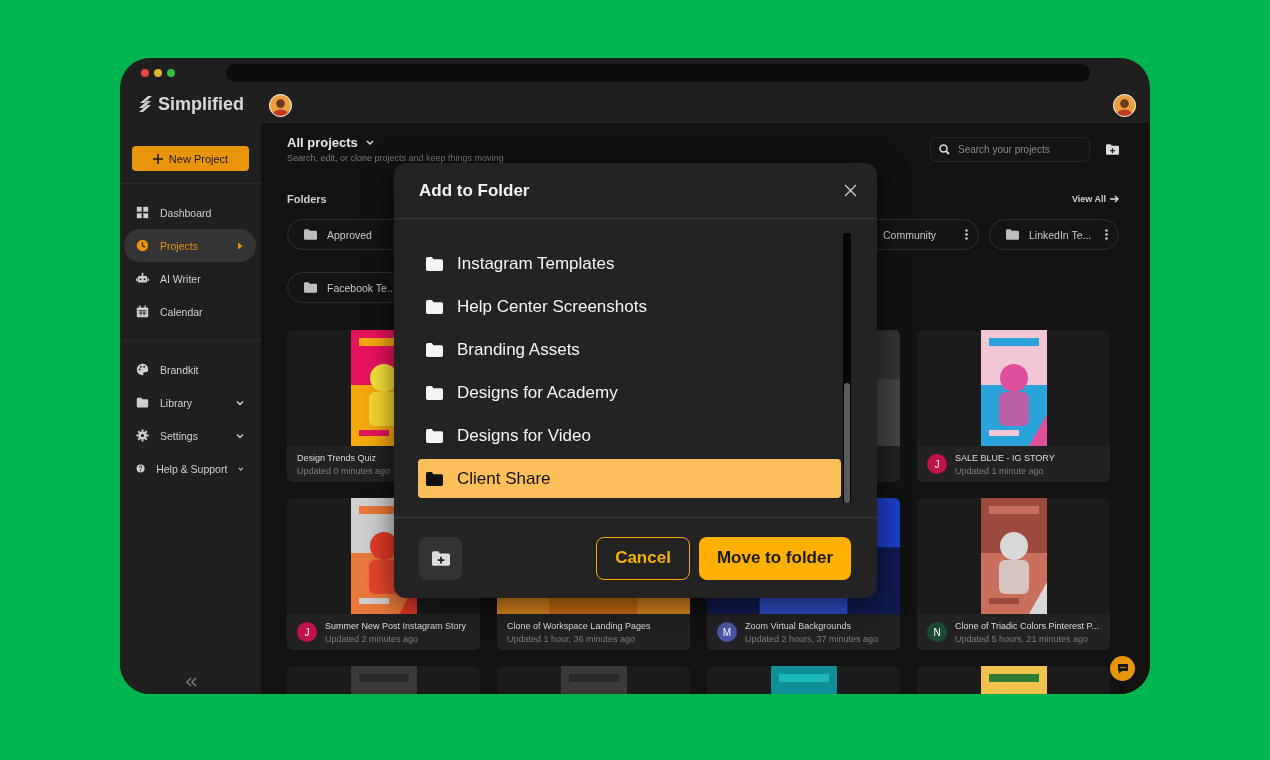 This screenshot has height=760, width=1270. Describe the element at coordinates (629, 306) in the screenshot. I see `folder-option: Help Center Screenshots` at that location.